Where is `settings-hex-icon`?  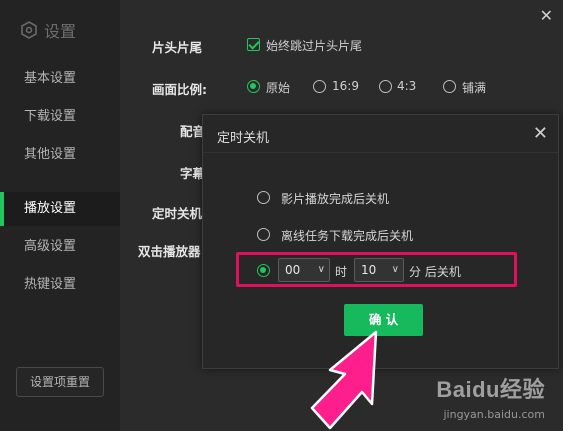
settings-hex-icon is located at coordinates (29, 30).